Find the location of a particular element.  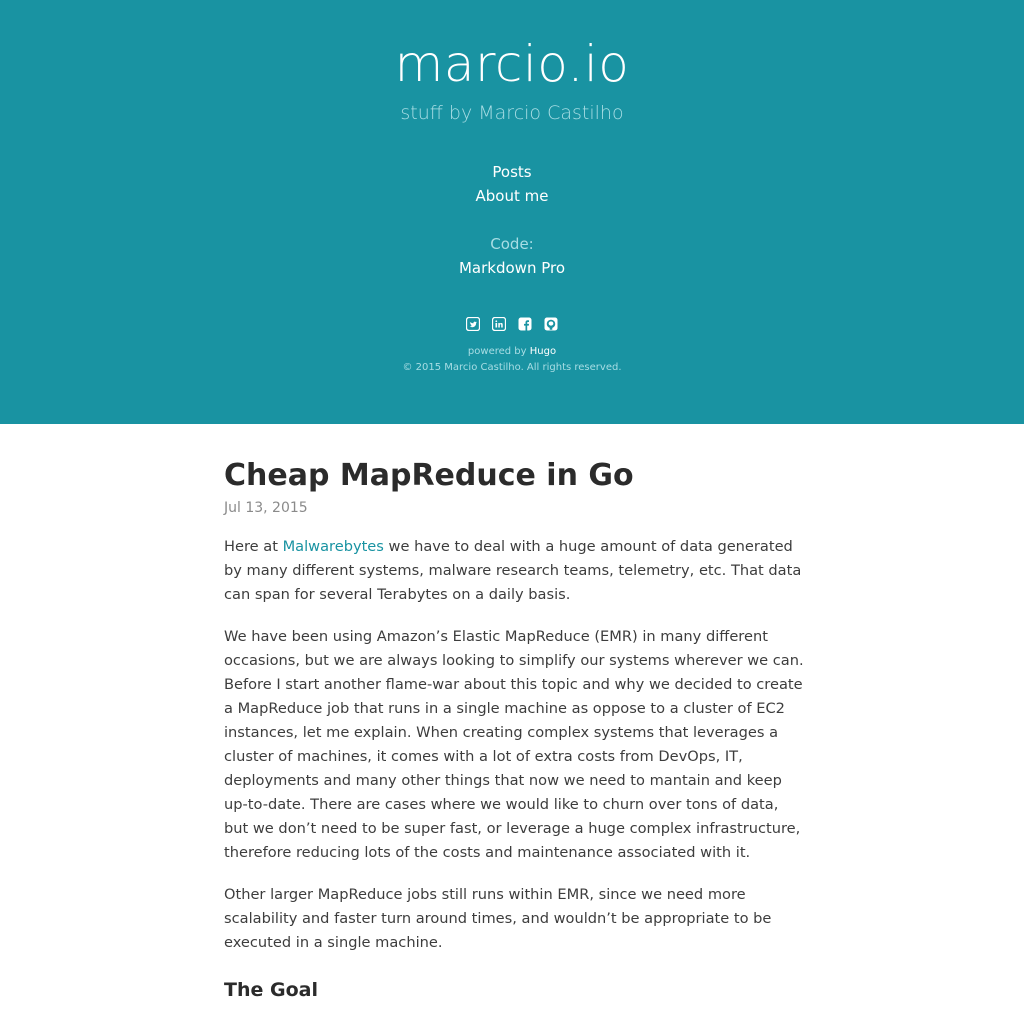

powered-by: powered by Hugo is located at coordinates (512, 352).